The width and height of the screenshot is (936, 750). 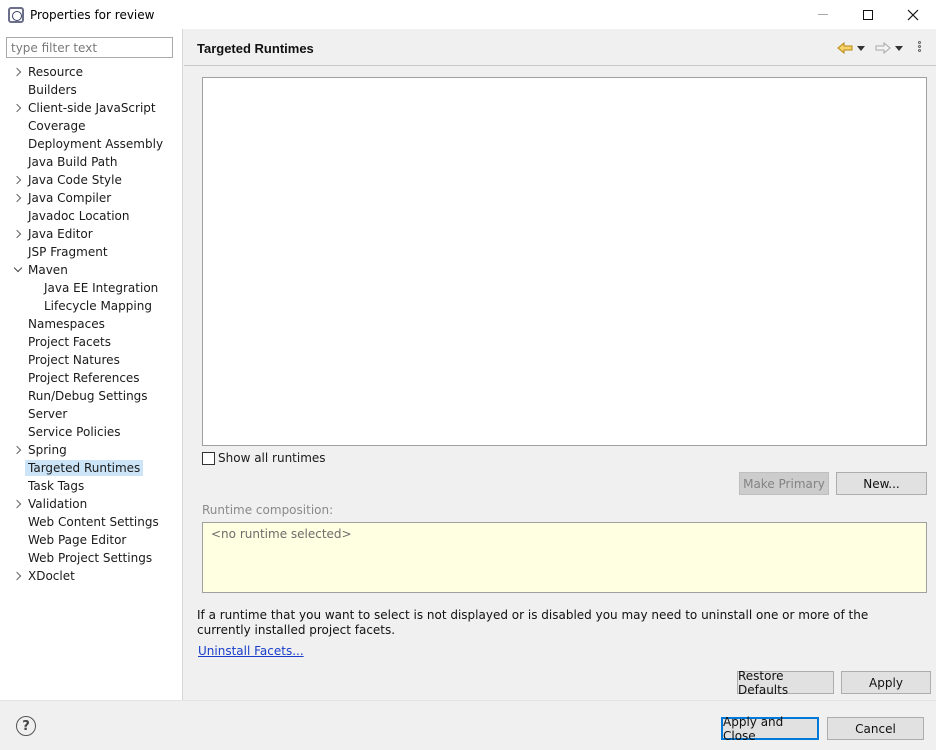 I want to click on tree-item-label: Web Content Settings, so click(x=93, y=522).